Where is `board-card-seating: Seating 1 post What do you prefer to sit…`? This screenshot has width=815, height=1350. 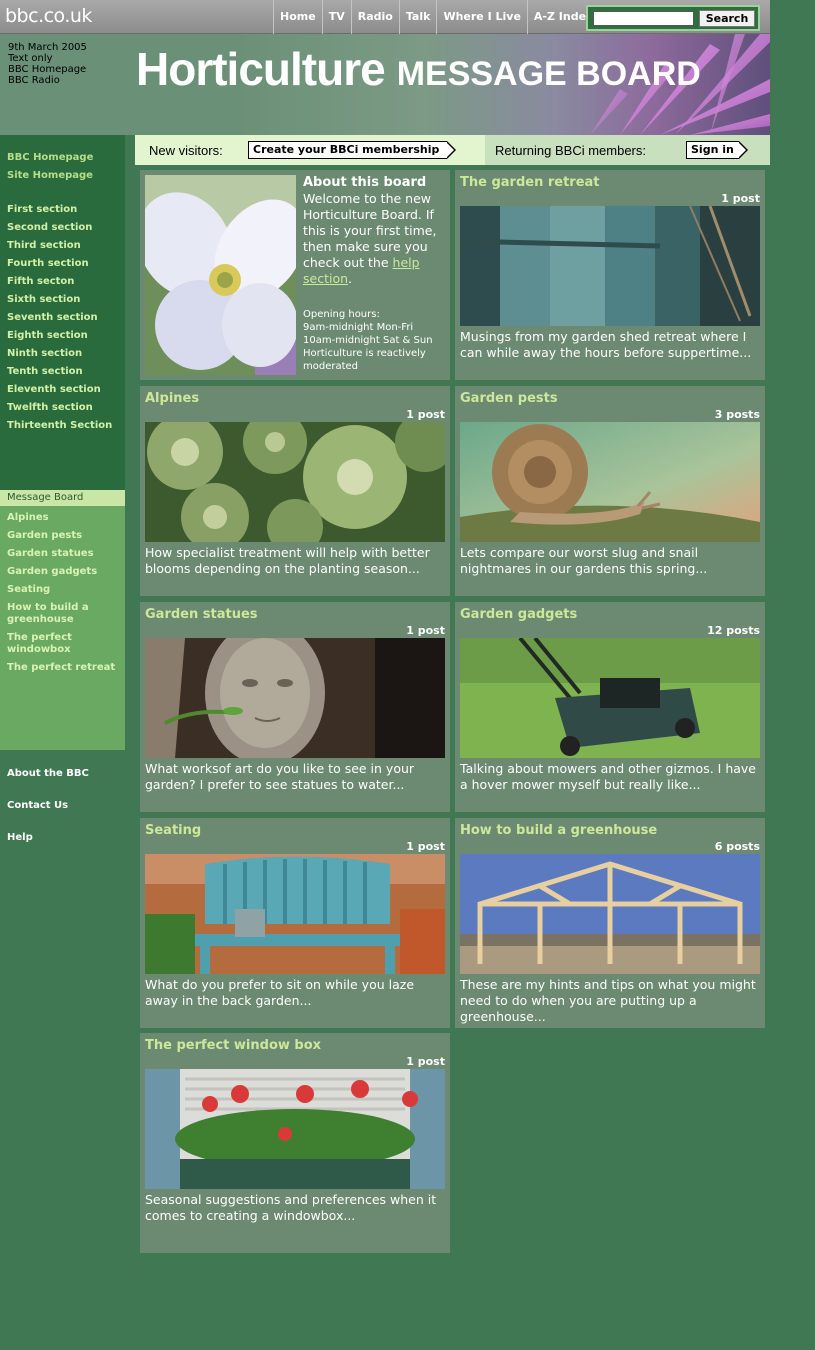 board-card-seating: Seating 1 post What do you prefer to sit… is located at coordinates (295, 923).